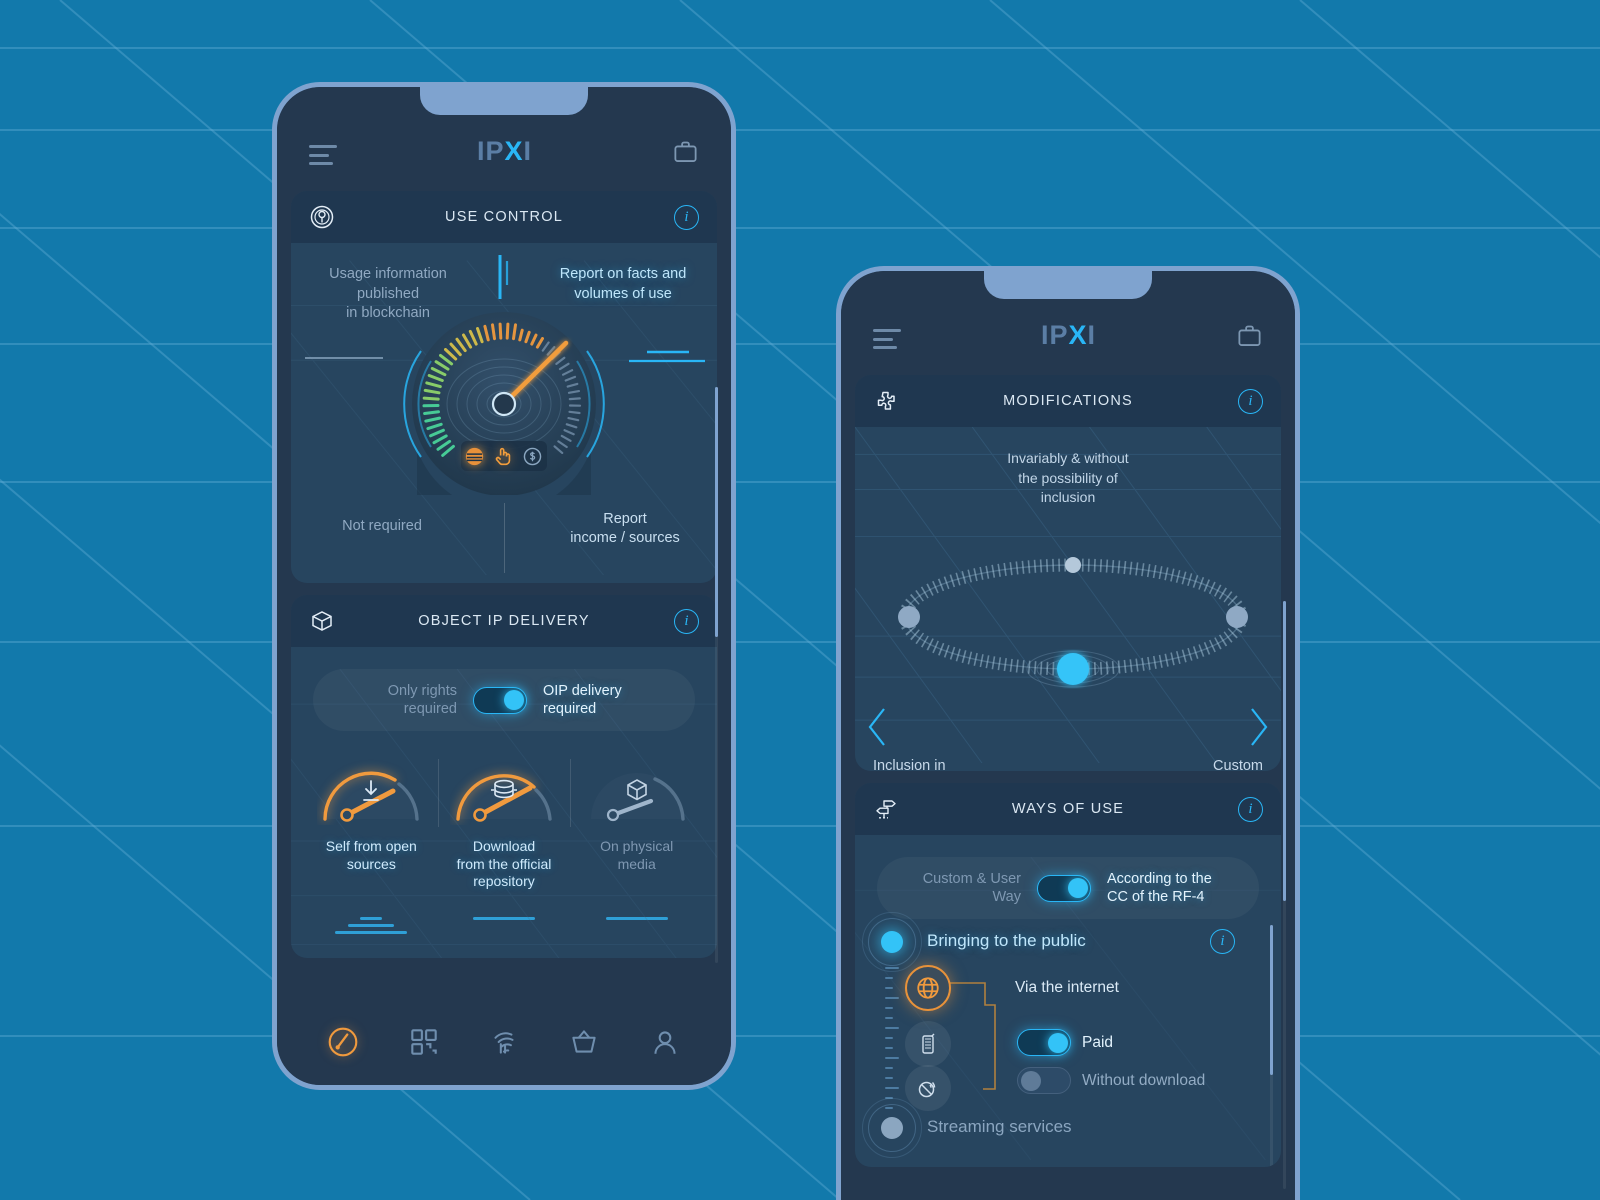 Image resolution: width=1600 pixels, height=1200 pixels. I want to click on channel-label: Via the internet, so click(1067, 987).